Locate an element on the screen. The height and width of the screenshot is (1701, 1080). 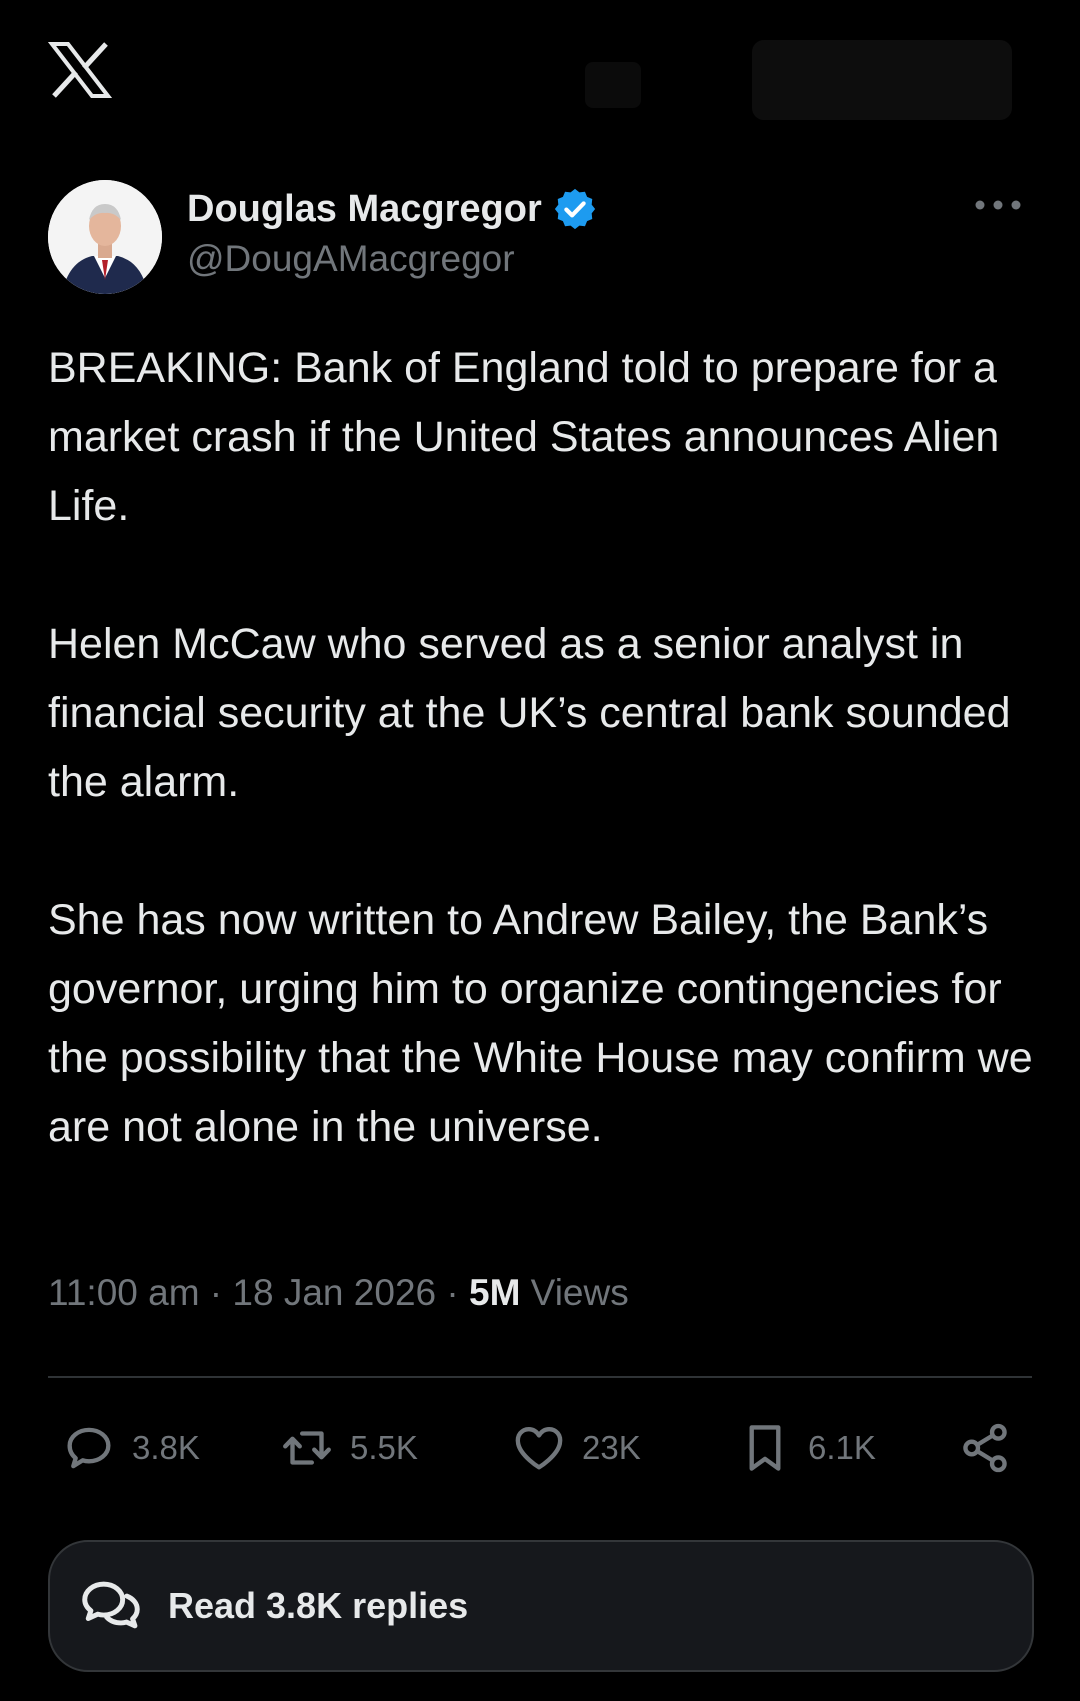
repost-icon is located at coordinates (307, 1448).